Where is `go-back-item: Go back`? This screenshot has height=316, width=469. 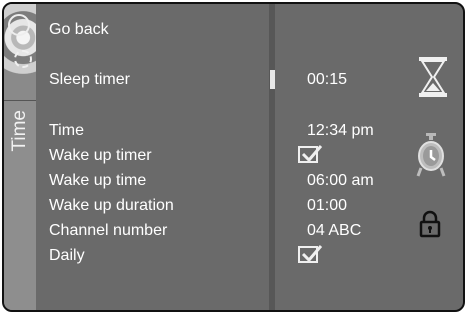 go-back-item: Go back is located at coordinates (79, 30).